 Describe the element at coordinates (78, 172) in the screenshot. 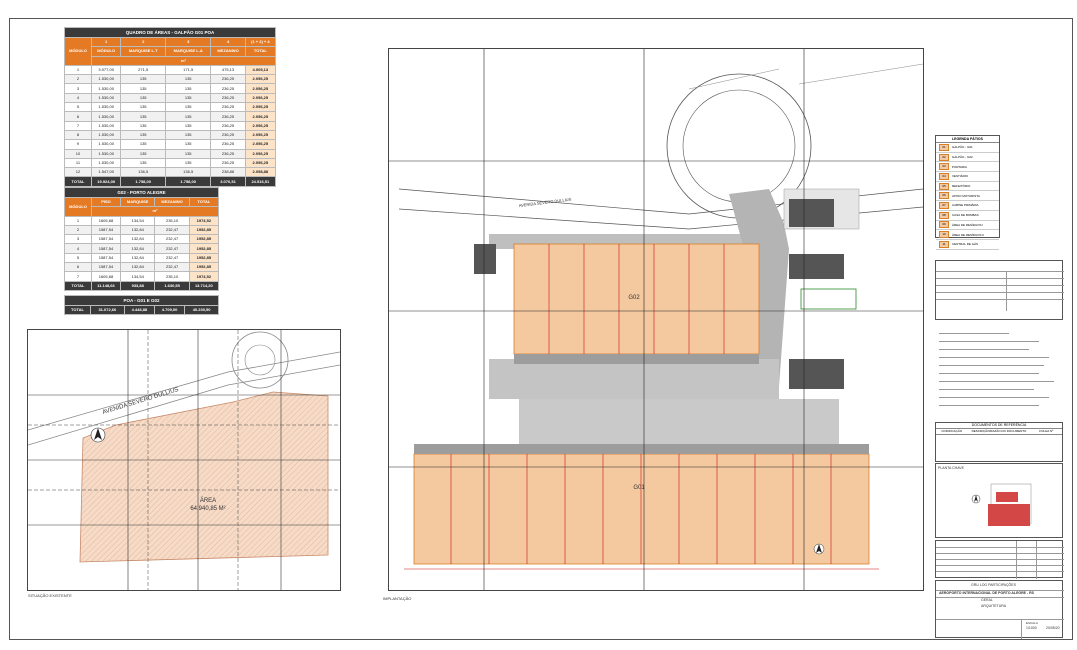

I see `table-cell: 12` at that location.